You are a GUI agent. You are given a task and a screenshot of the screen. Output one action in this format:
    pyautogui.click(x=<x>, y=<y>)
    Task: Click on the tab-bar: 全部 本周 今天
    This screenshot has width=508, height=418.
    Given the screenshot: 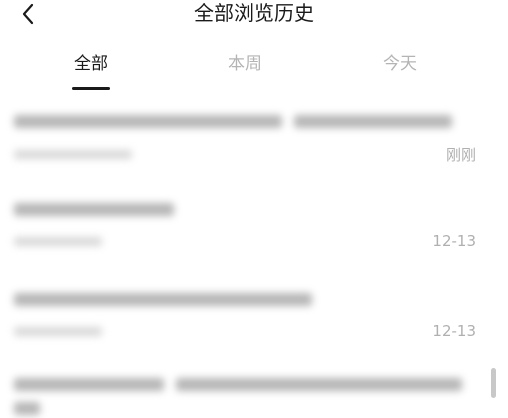 What is the action you would take?
    pyautogui.click(x=254, y=72)
    